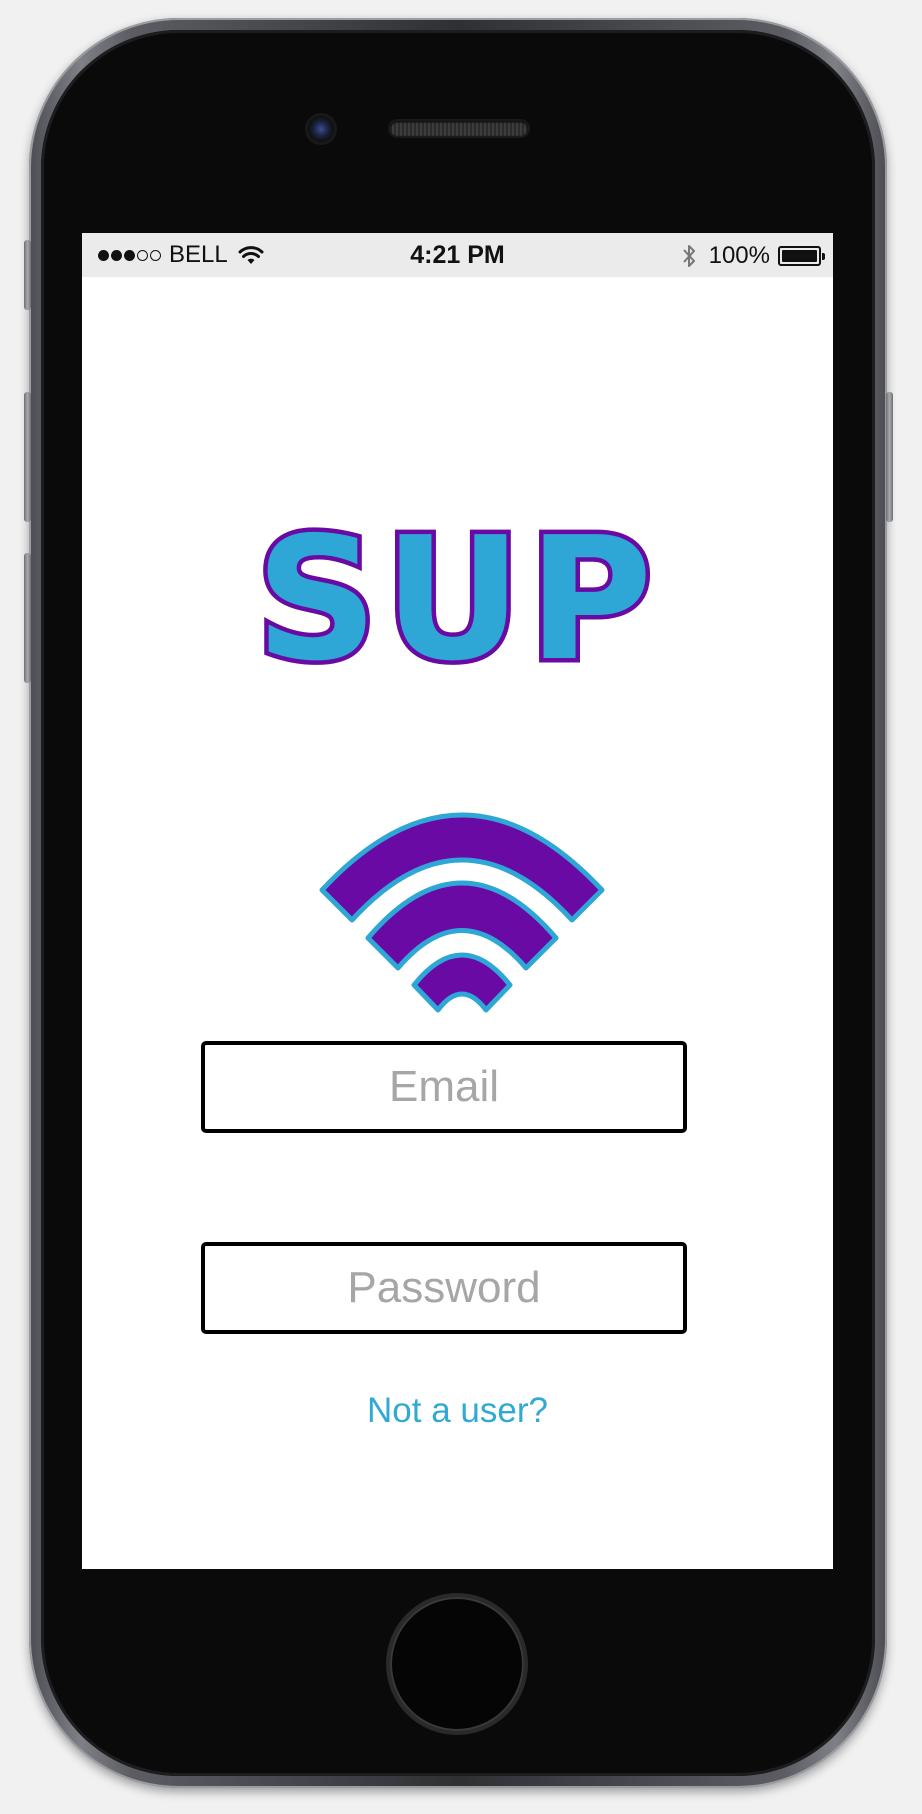 The height and width of the screenshot is (1814, 922). Describe the element at coordinates (454, 755) in the screenshot. I see `sup-logo: SUP` at that location.